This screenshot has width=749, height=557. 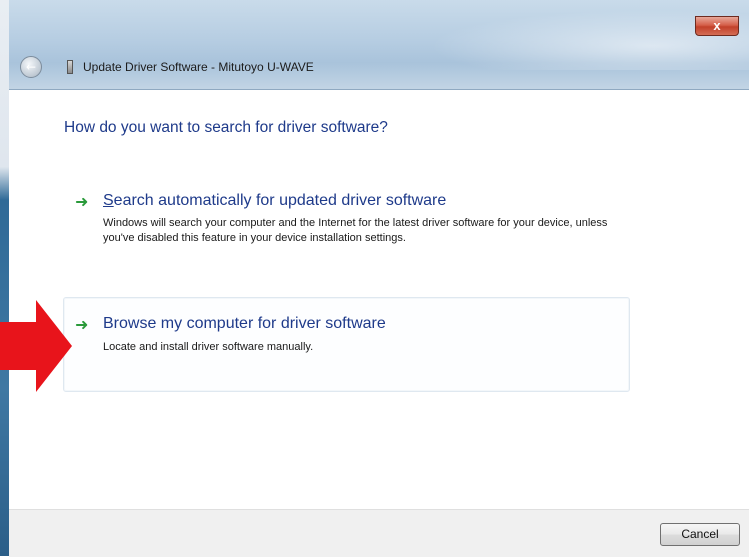 What do you see at coordinates (717, 26) in the screenshot?
I see `close-button: x` at bounding box center [717, 26].